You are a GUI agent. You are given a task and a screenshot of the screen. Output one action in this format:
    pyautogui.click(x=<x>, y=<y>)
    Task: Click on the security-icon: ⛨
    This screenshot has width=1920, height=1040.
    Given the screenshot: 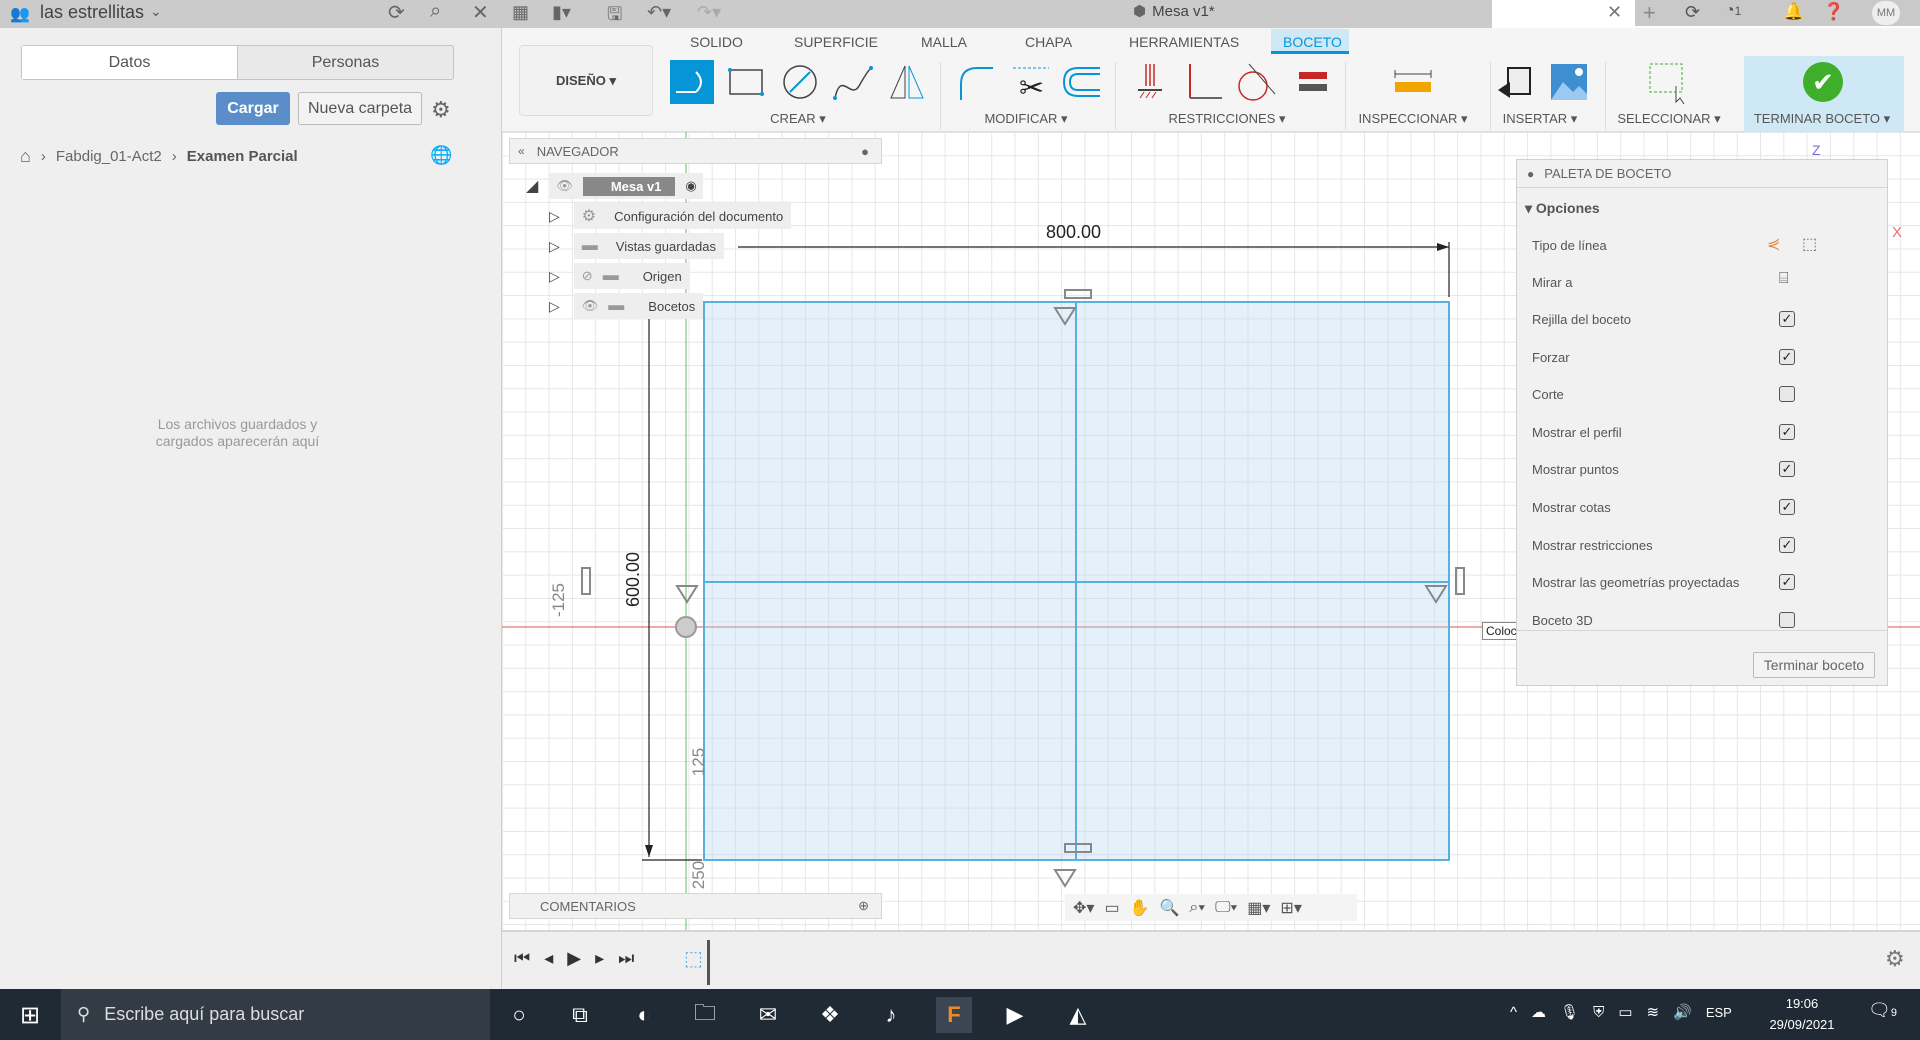 What is the action you would take?
    pyautogui.click(x=1598, y=1012)
    